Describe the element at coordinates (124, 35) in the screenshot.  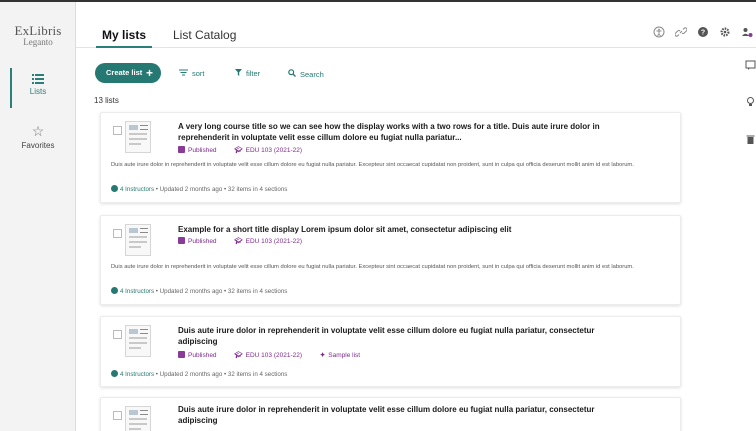
I see `tab-label: My lists` at that location.